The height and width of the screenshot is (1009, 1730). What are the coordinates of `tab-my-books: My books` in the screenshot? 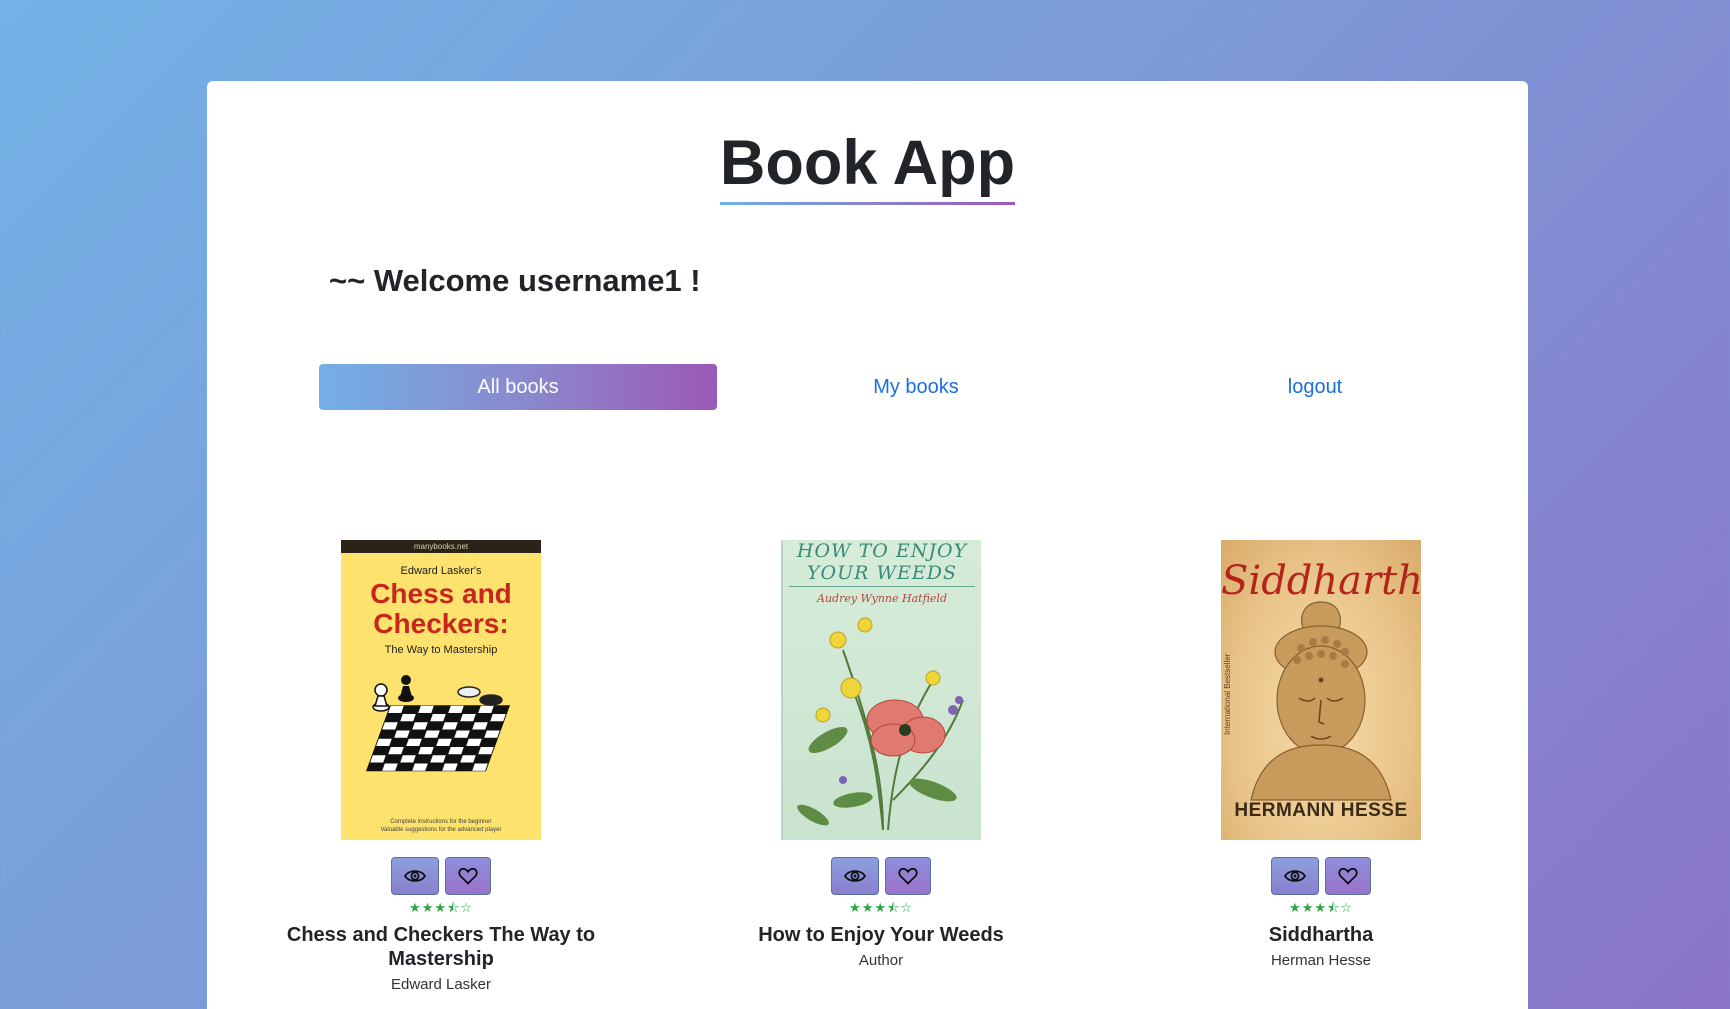 It's located at (916, 387).